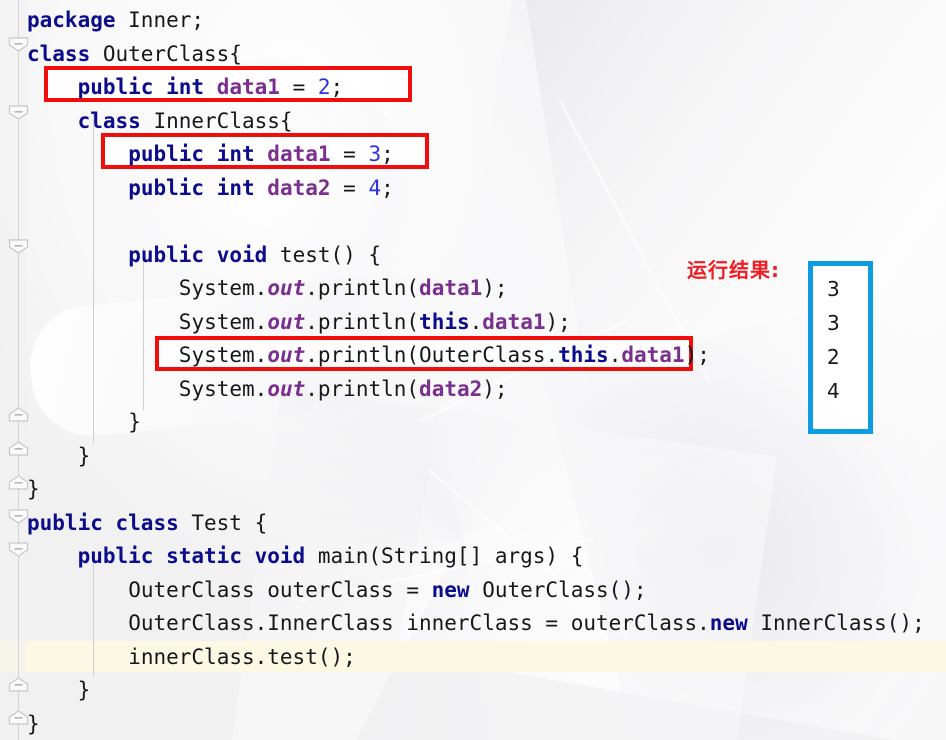  I want to click on code-token: test() {, so click(324, 254).